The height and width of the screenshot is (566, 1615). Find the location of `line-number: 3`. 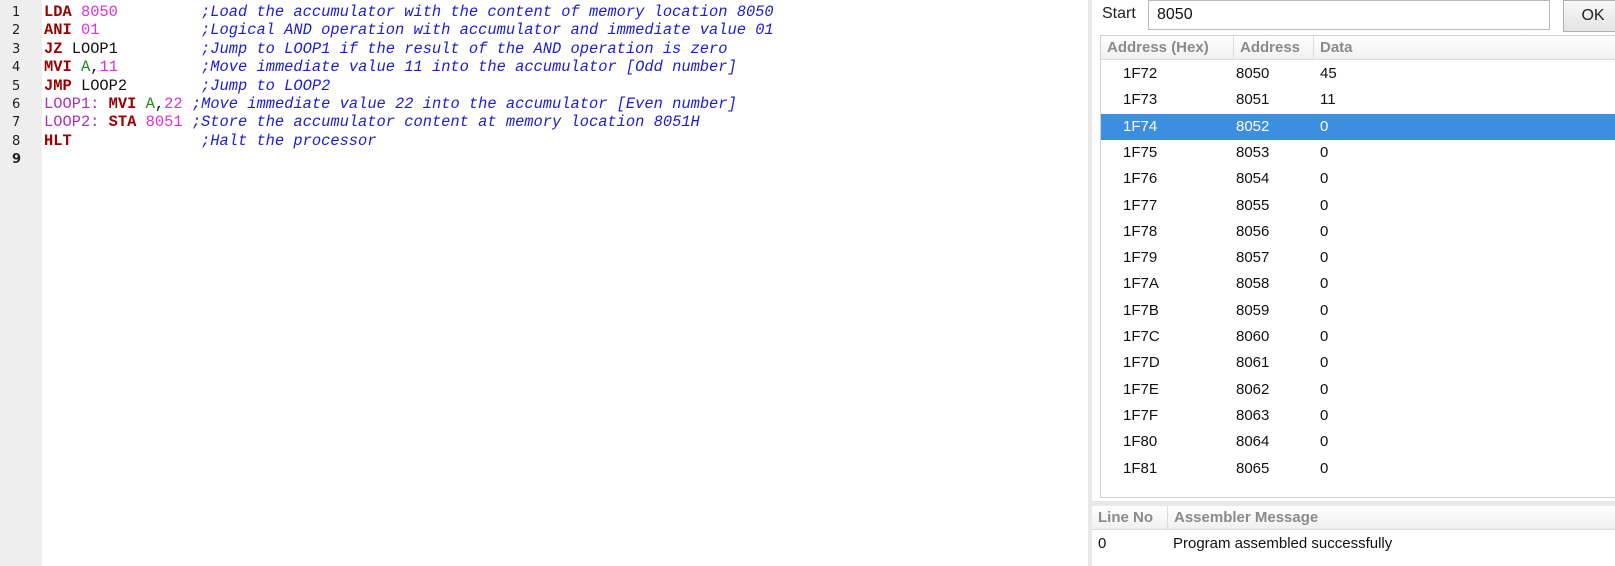

line-number: 3 is located at coordinates (16, 49).